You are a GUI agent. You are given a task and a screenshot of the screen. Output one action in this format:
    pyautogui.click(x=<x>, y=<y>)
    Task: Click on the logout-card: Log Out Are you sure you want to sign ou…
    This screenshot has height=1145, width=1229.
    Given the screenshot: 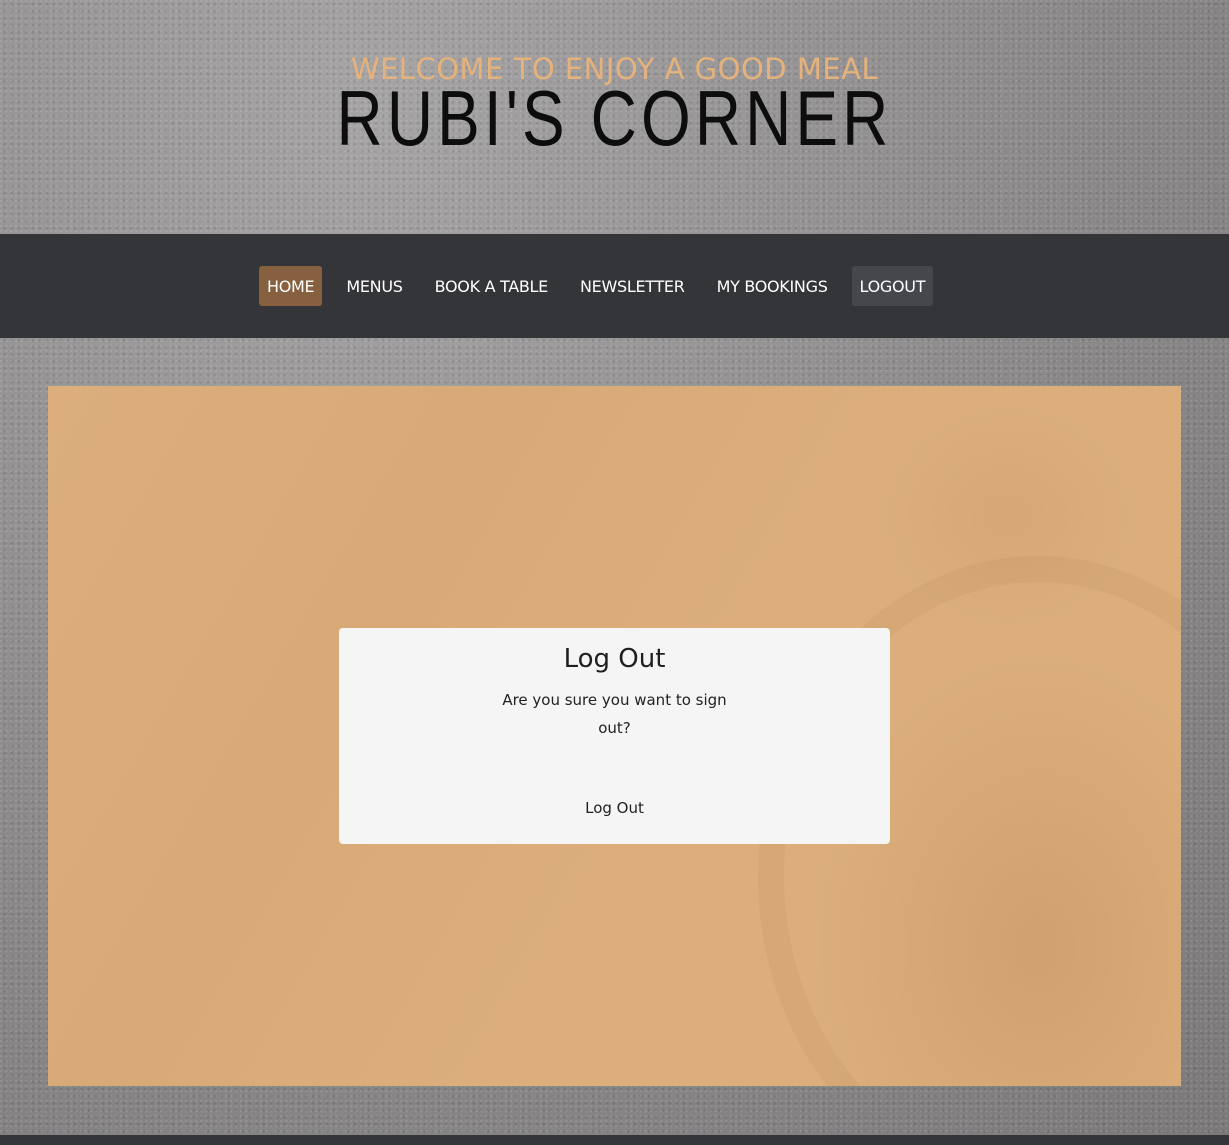 What is the action you would take?
    pyautogui.click(x=614, y=736)
    